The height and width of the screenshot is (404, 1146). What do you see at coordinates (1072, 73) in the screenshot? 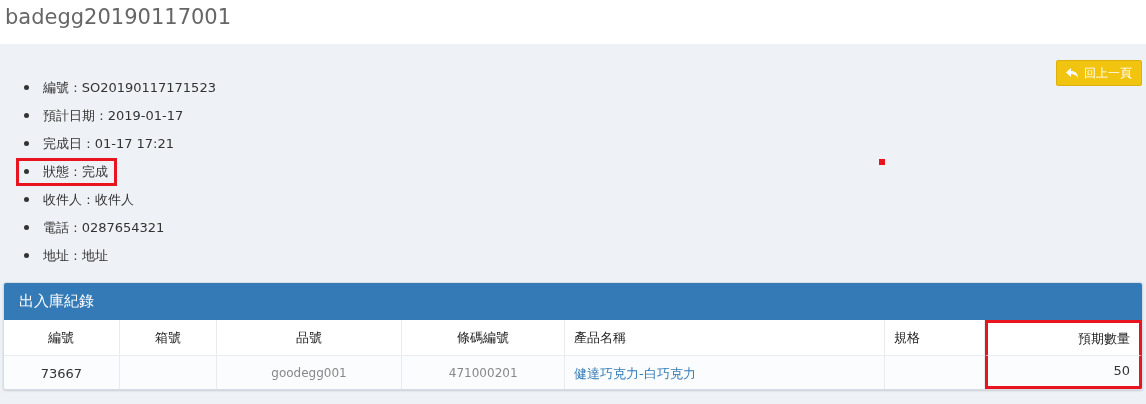
I see `reply-arrow-icon` at bounding box center [1072, 73].